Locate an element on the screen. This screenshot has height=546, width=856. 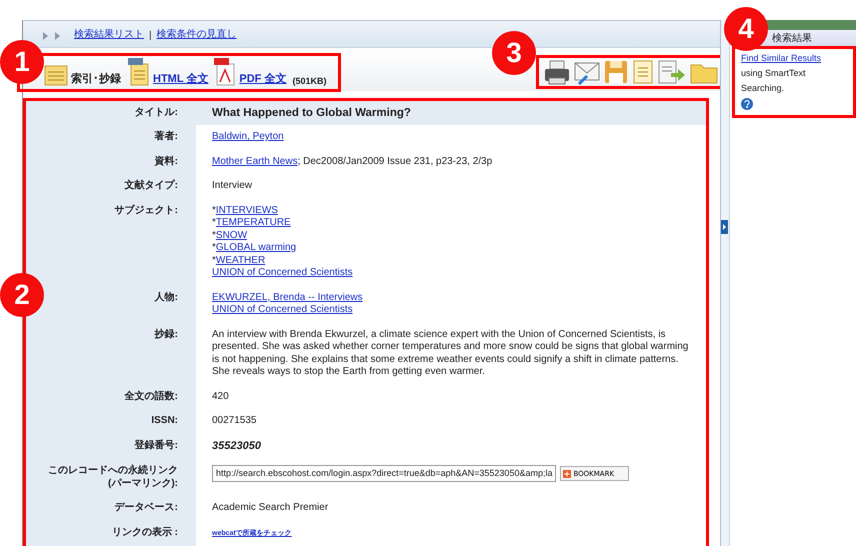
citation-label: 索引･抄録 is located at coordinates (96, 79).